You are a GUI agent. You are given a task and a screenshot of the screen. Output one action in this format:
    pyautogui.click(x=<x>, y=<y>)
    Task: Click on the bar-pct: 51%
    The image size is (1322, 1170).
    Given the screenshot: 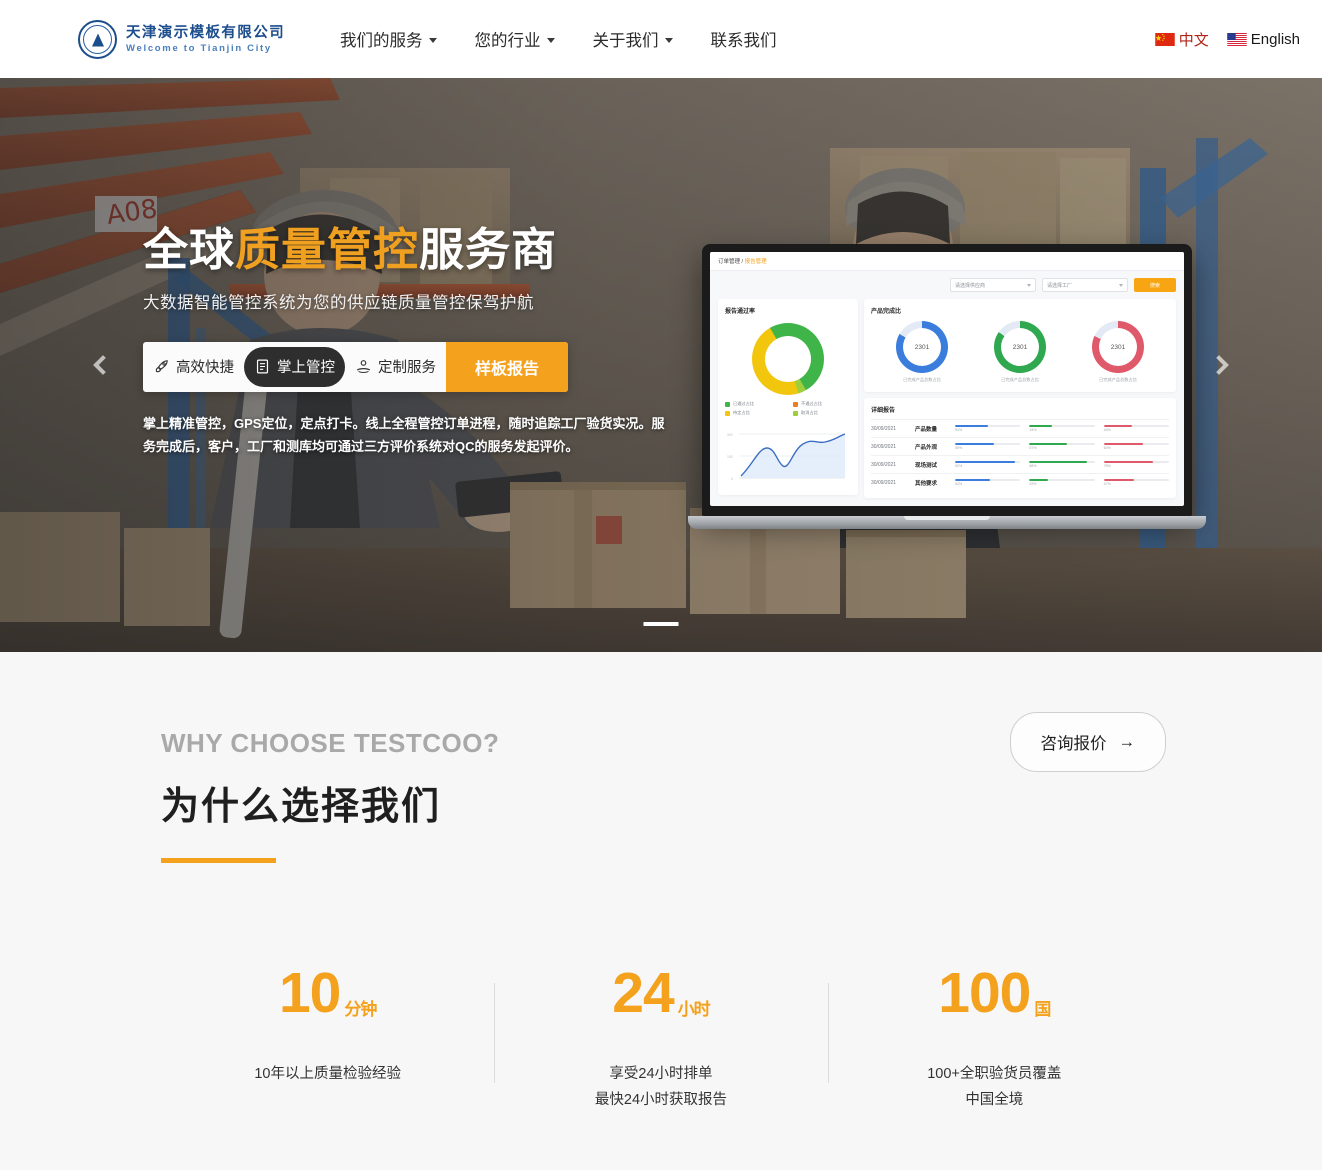 What is the action you would take?
    pyautogui.click(x=959, y=430)
    